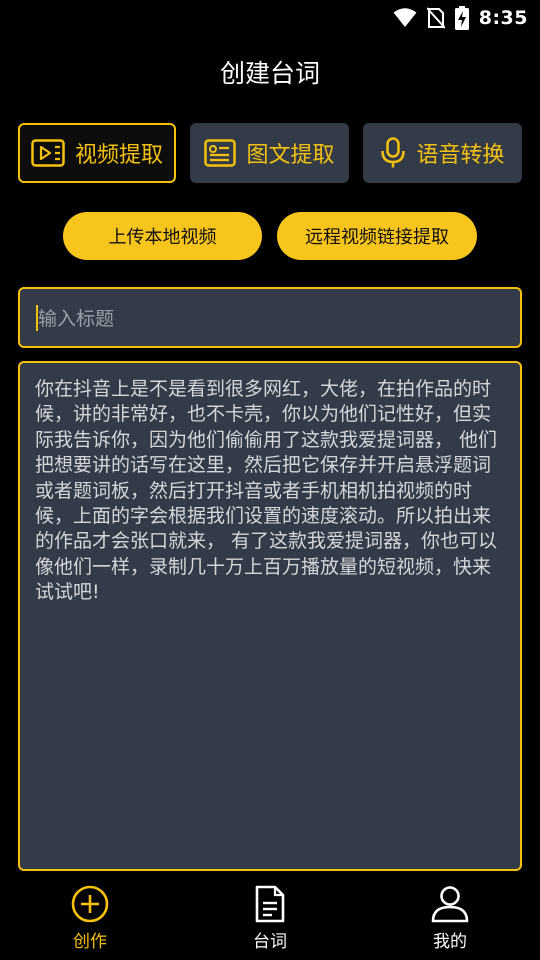 The width and height of the screenshot is (540, 960). Describe the element at coordinates (377, 236) in the screenshot. I see `remote-video-link-button: 远程视频链接提取` at that location.